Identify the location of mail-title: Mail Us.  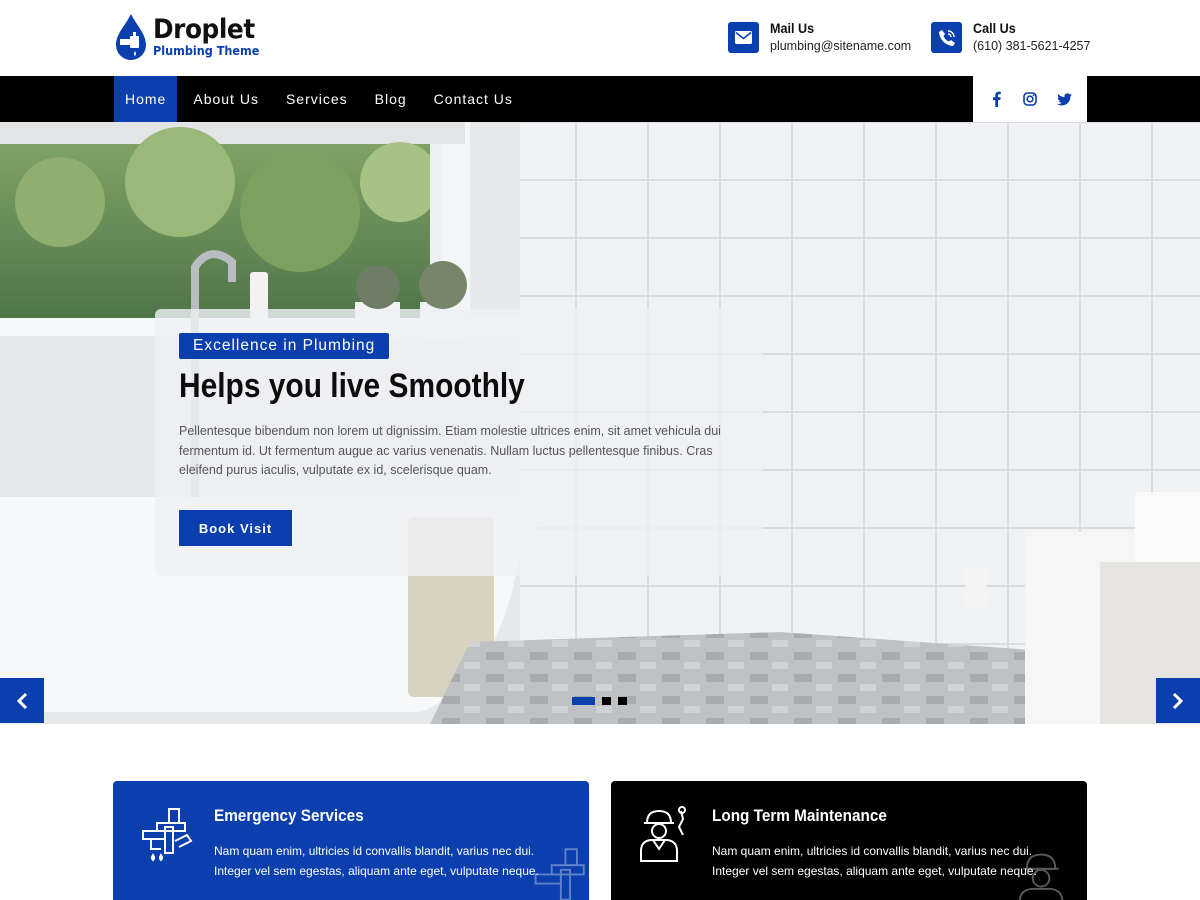
(792, 28).